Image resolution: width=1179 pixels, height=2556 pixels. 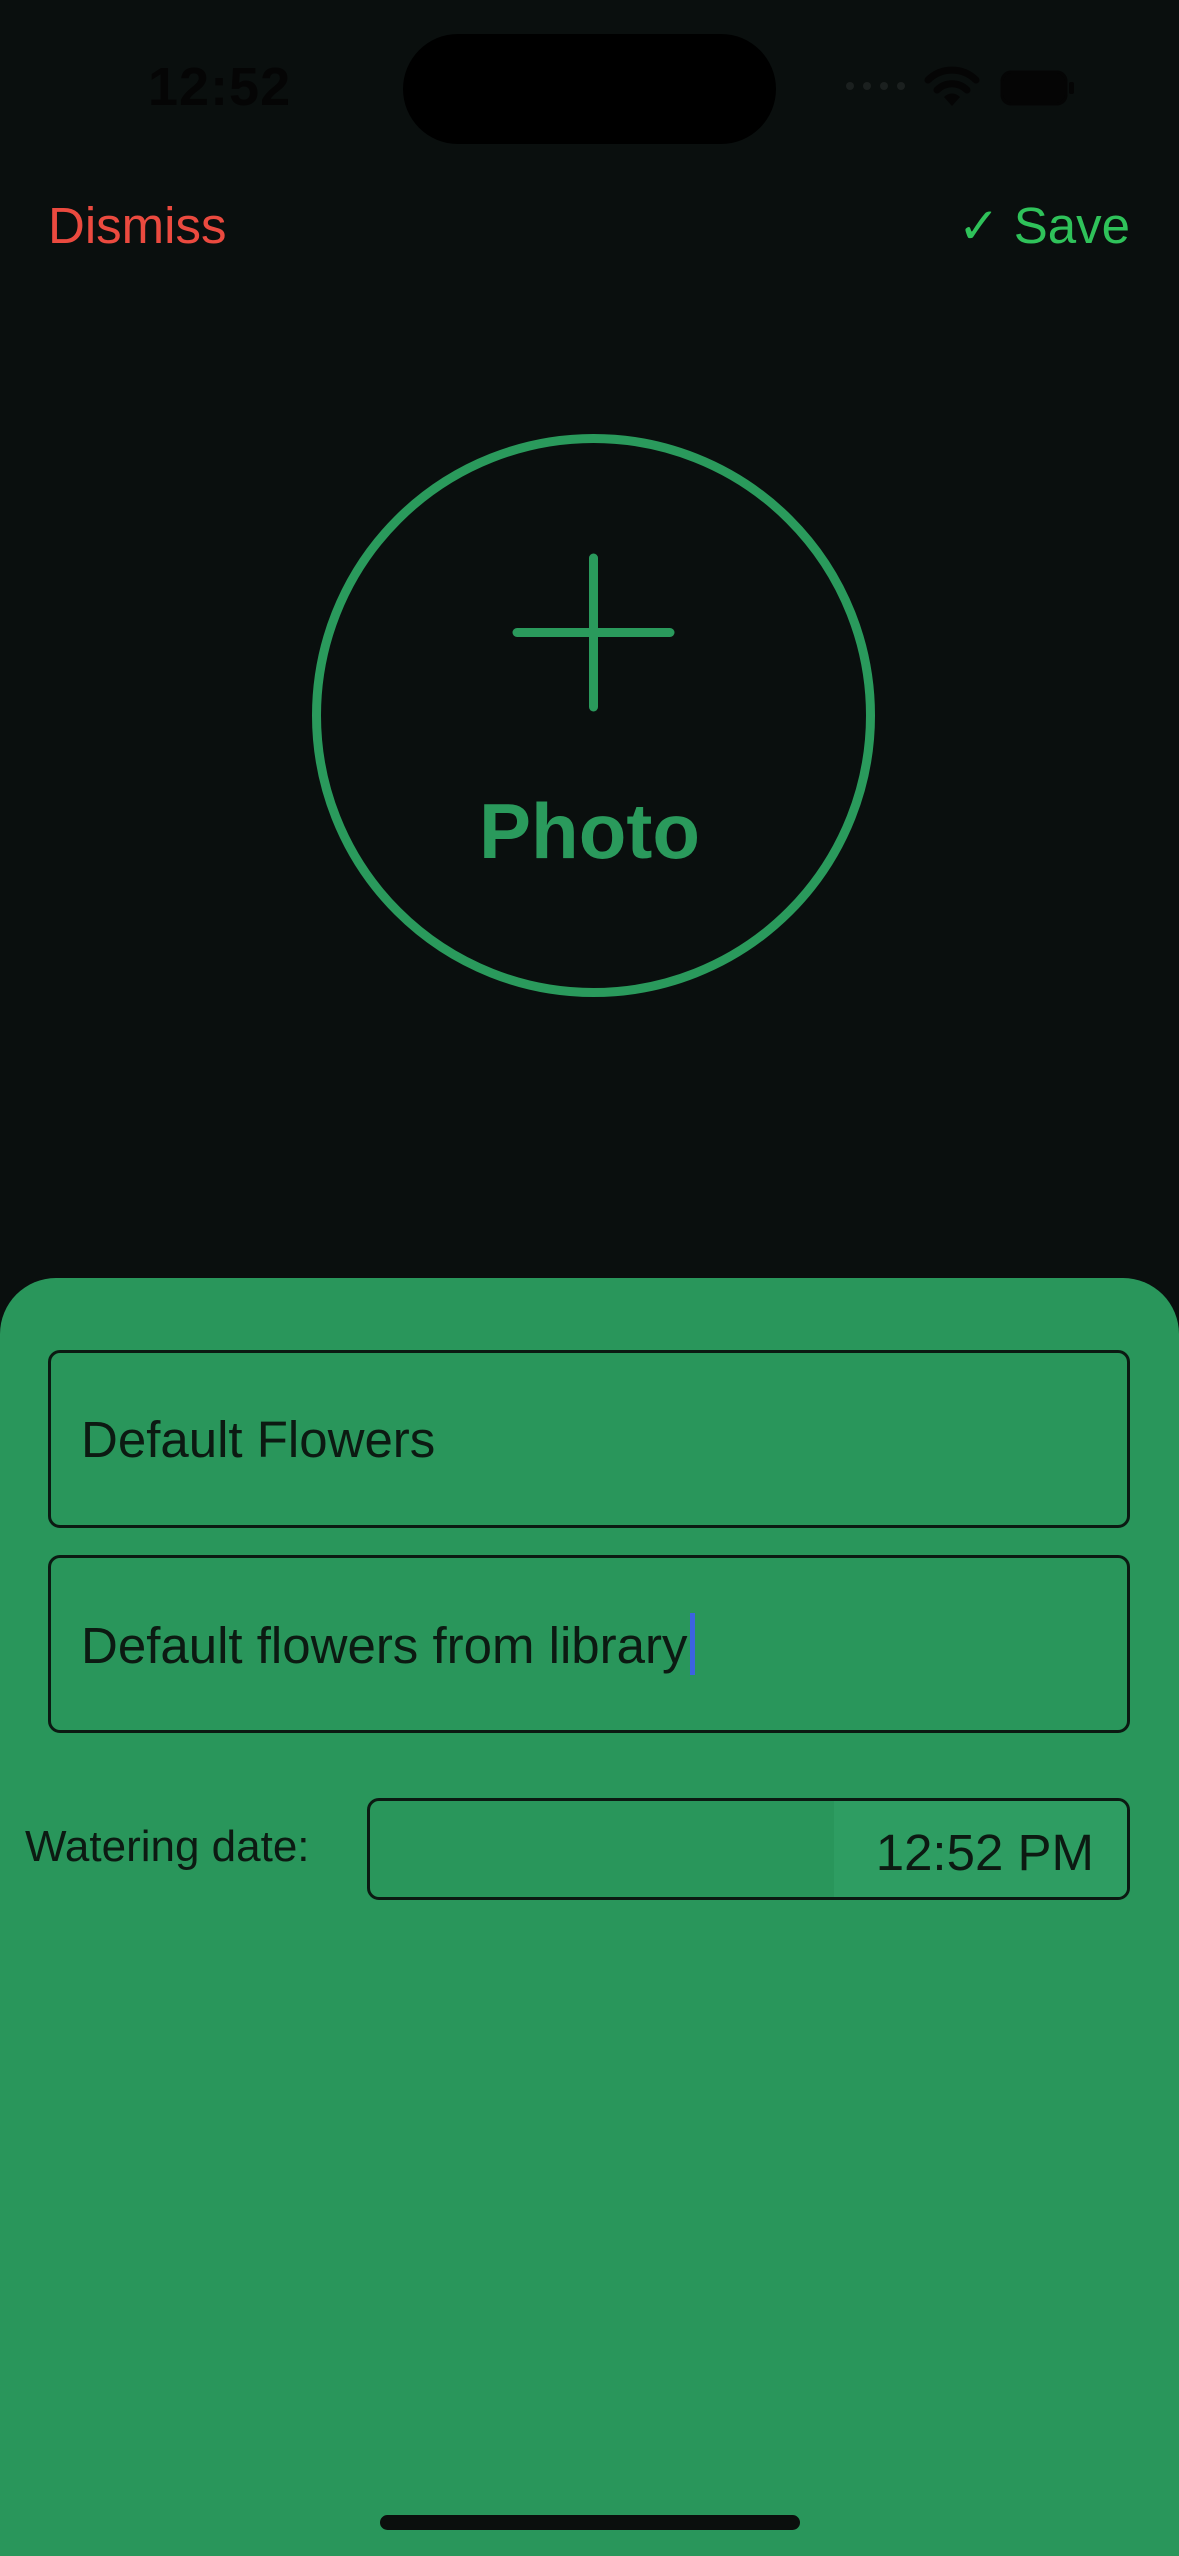 I want to click on watering-date-label: Watering date:, so click(x=167, y=1846).